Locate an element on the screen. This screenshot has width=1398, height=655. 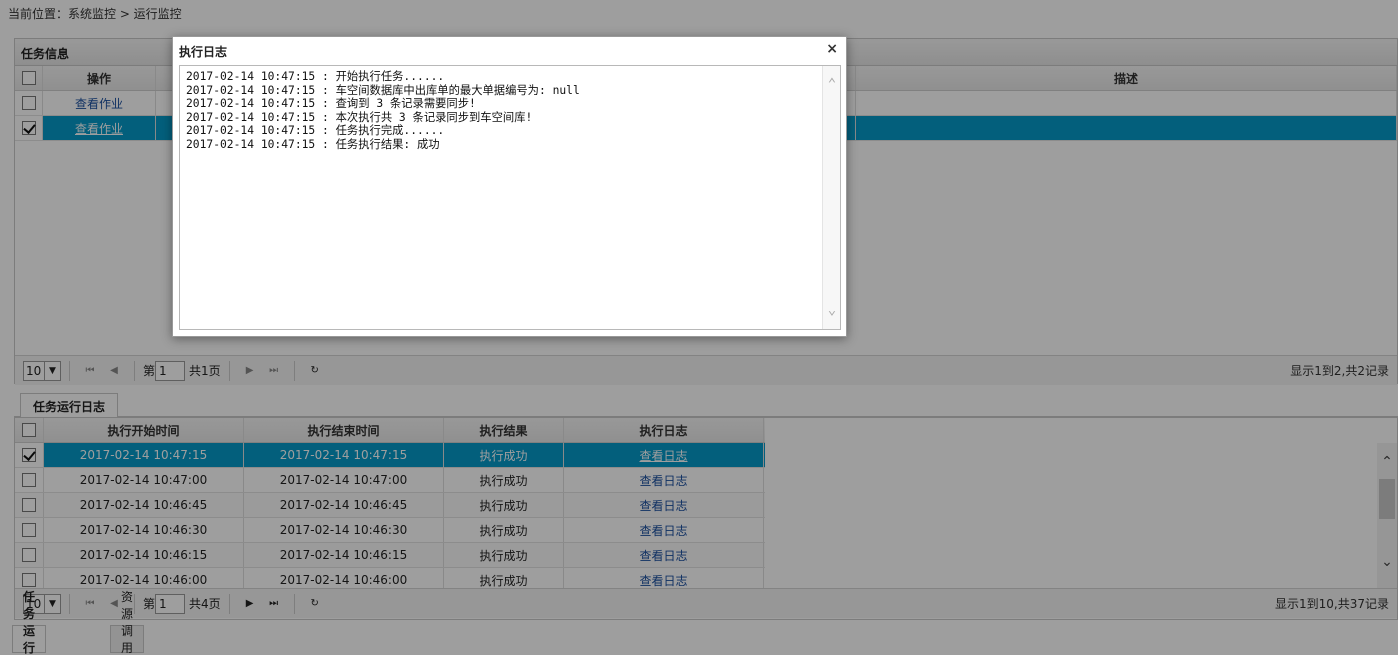
chevron-down-icon: ⌄ is located at coordinates (832, 310).